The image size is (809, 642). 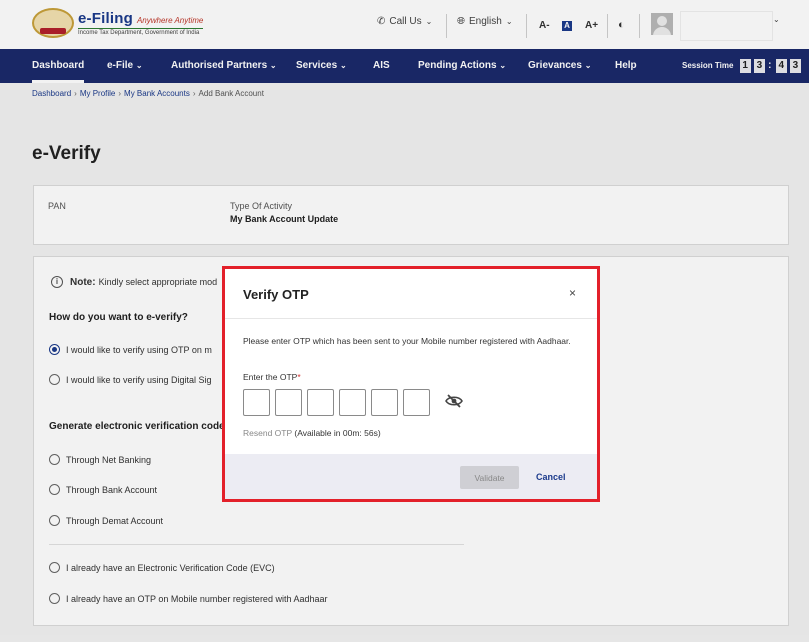 What do you see at coordinates (411, 294) in the screenshot?
I see `modal-header: Verify OTP ×` at bounding box center [411, 294].